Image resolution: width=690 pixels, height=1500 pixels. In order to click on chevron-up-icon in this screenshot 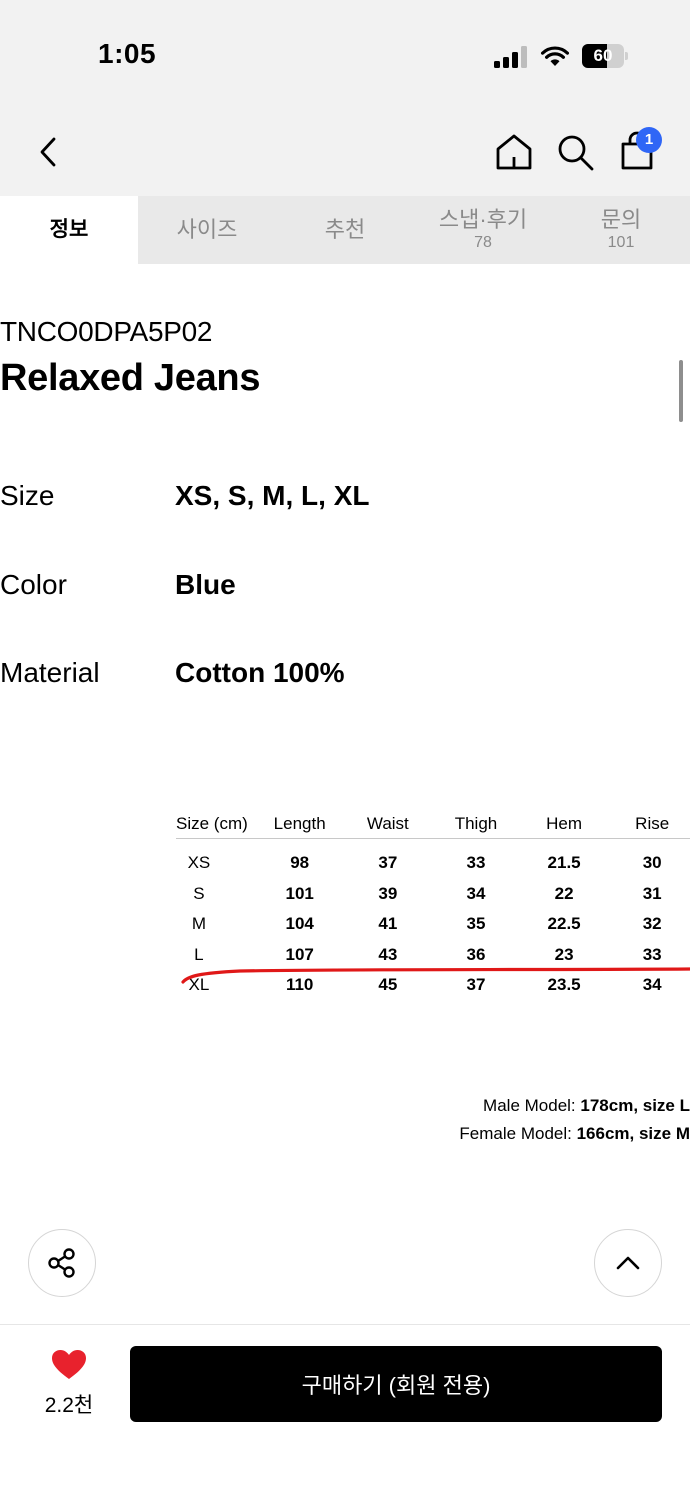, I will do `click(628, 1263)`.